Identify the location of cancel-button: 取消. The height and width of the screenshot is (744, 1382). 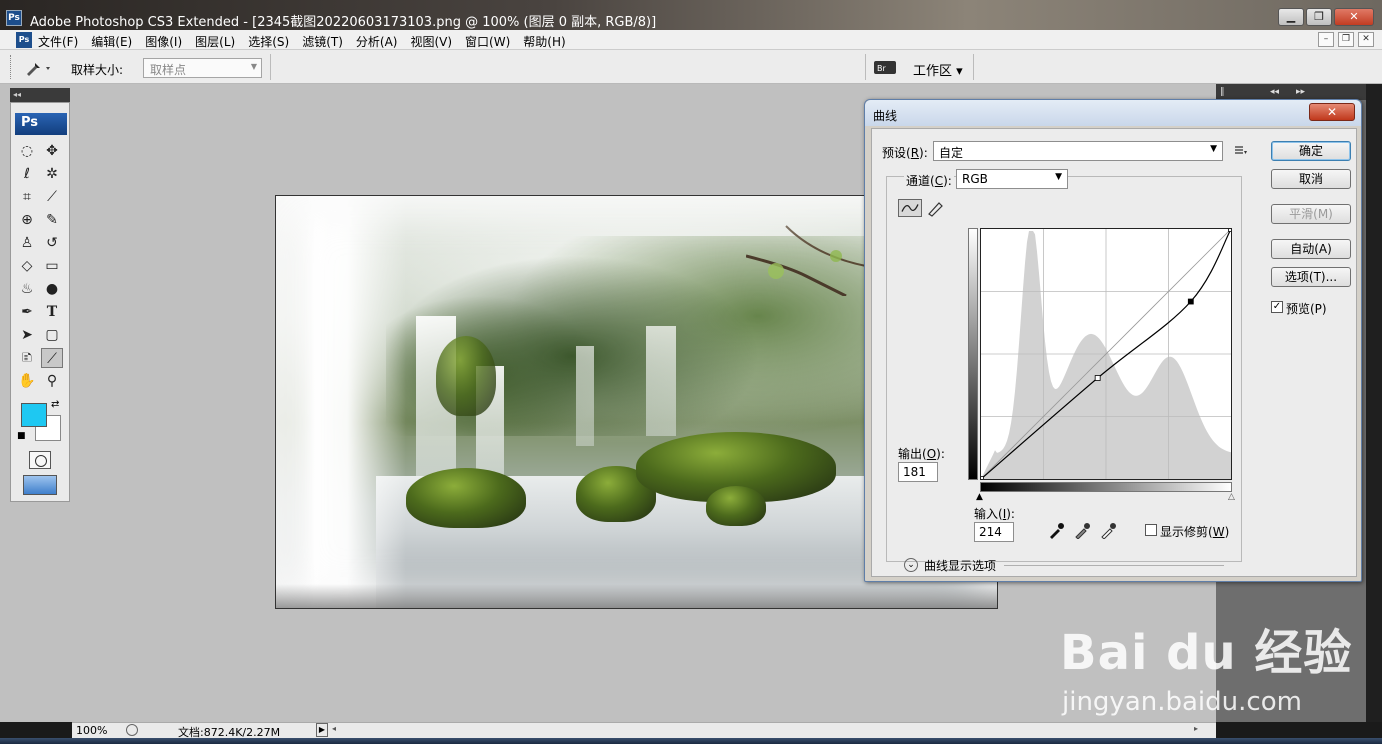
(1311, 179).